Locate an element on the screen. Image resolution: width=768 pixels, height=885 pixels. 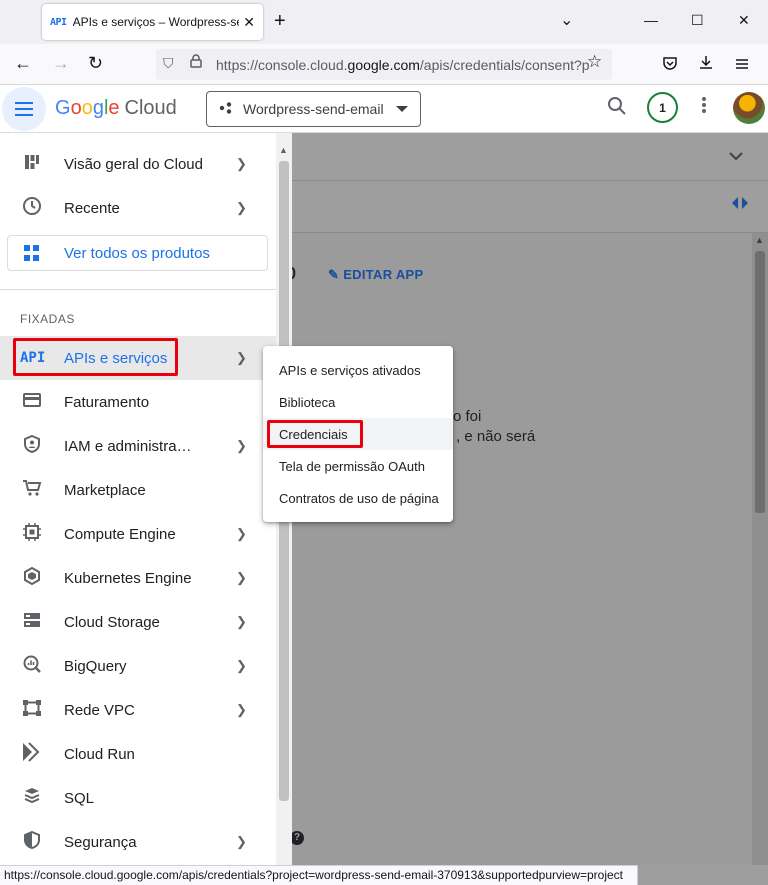
nav-item-billing: Faturamento is located at coordinates (138, 402).